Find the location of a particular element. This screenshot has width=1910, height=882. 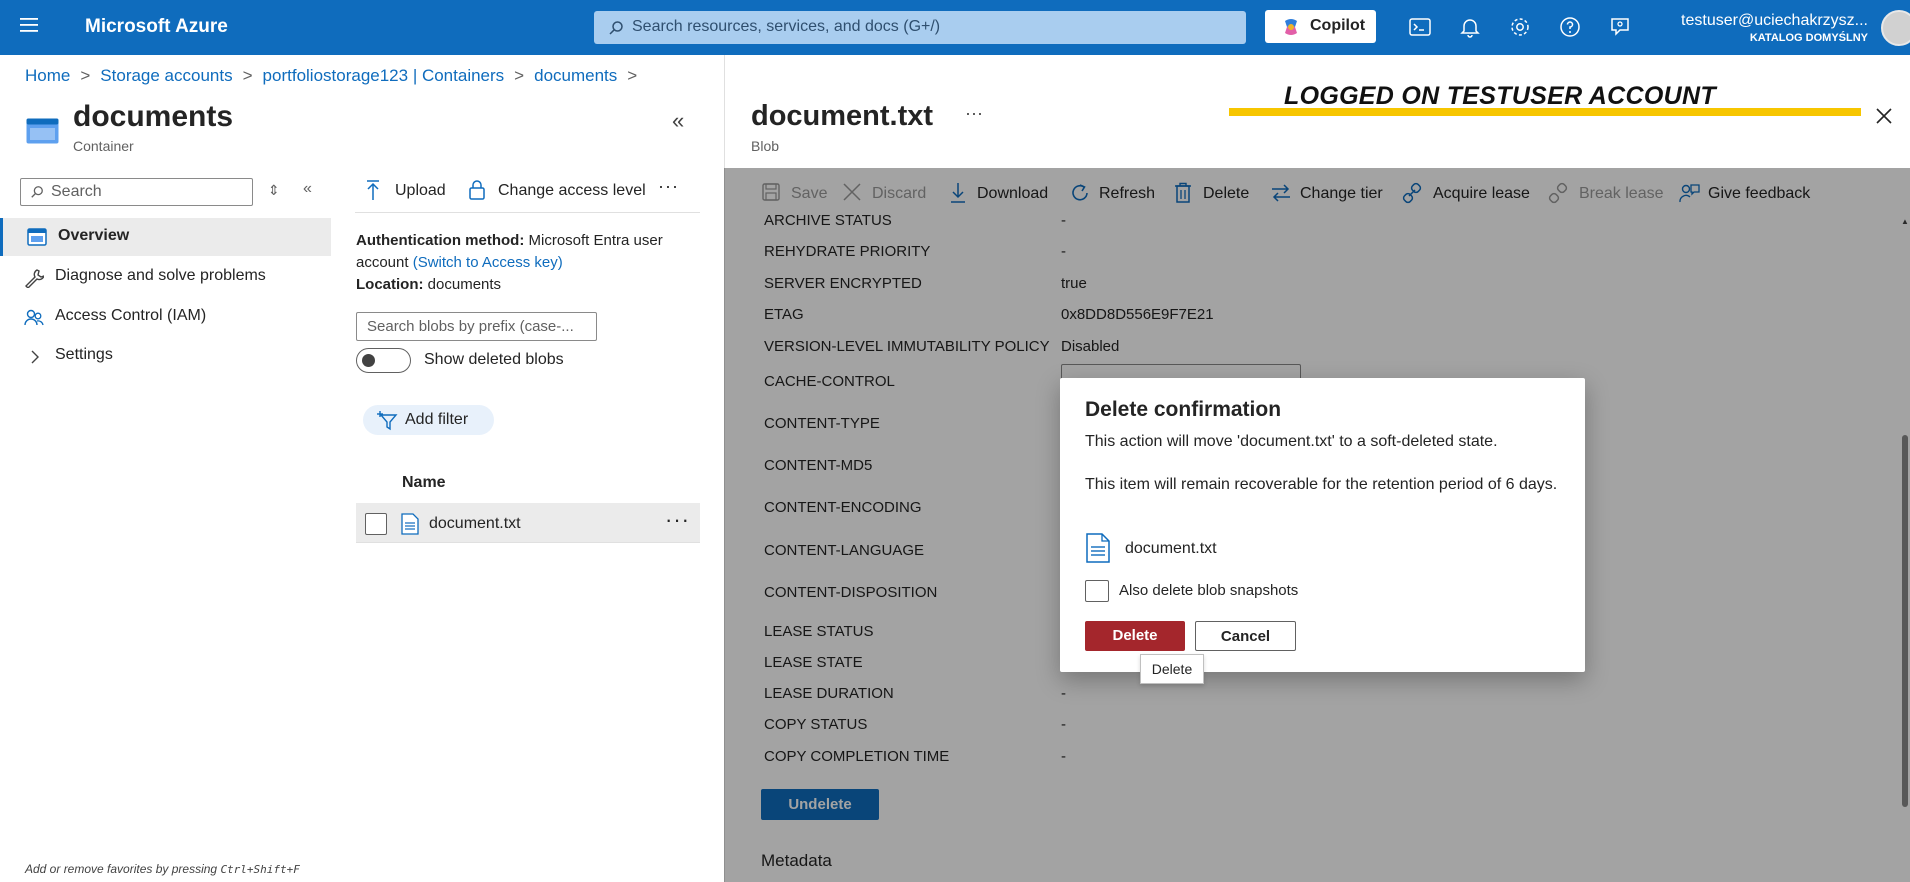

row-more-button: ··· is located at coordinates (677, 520).